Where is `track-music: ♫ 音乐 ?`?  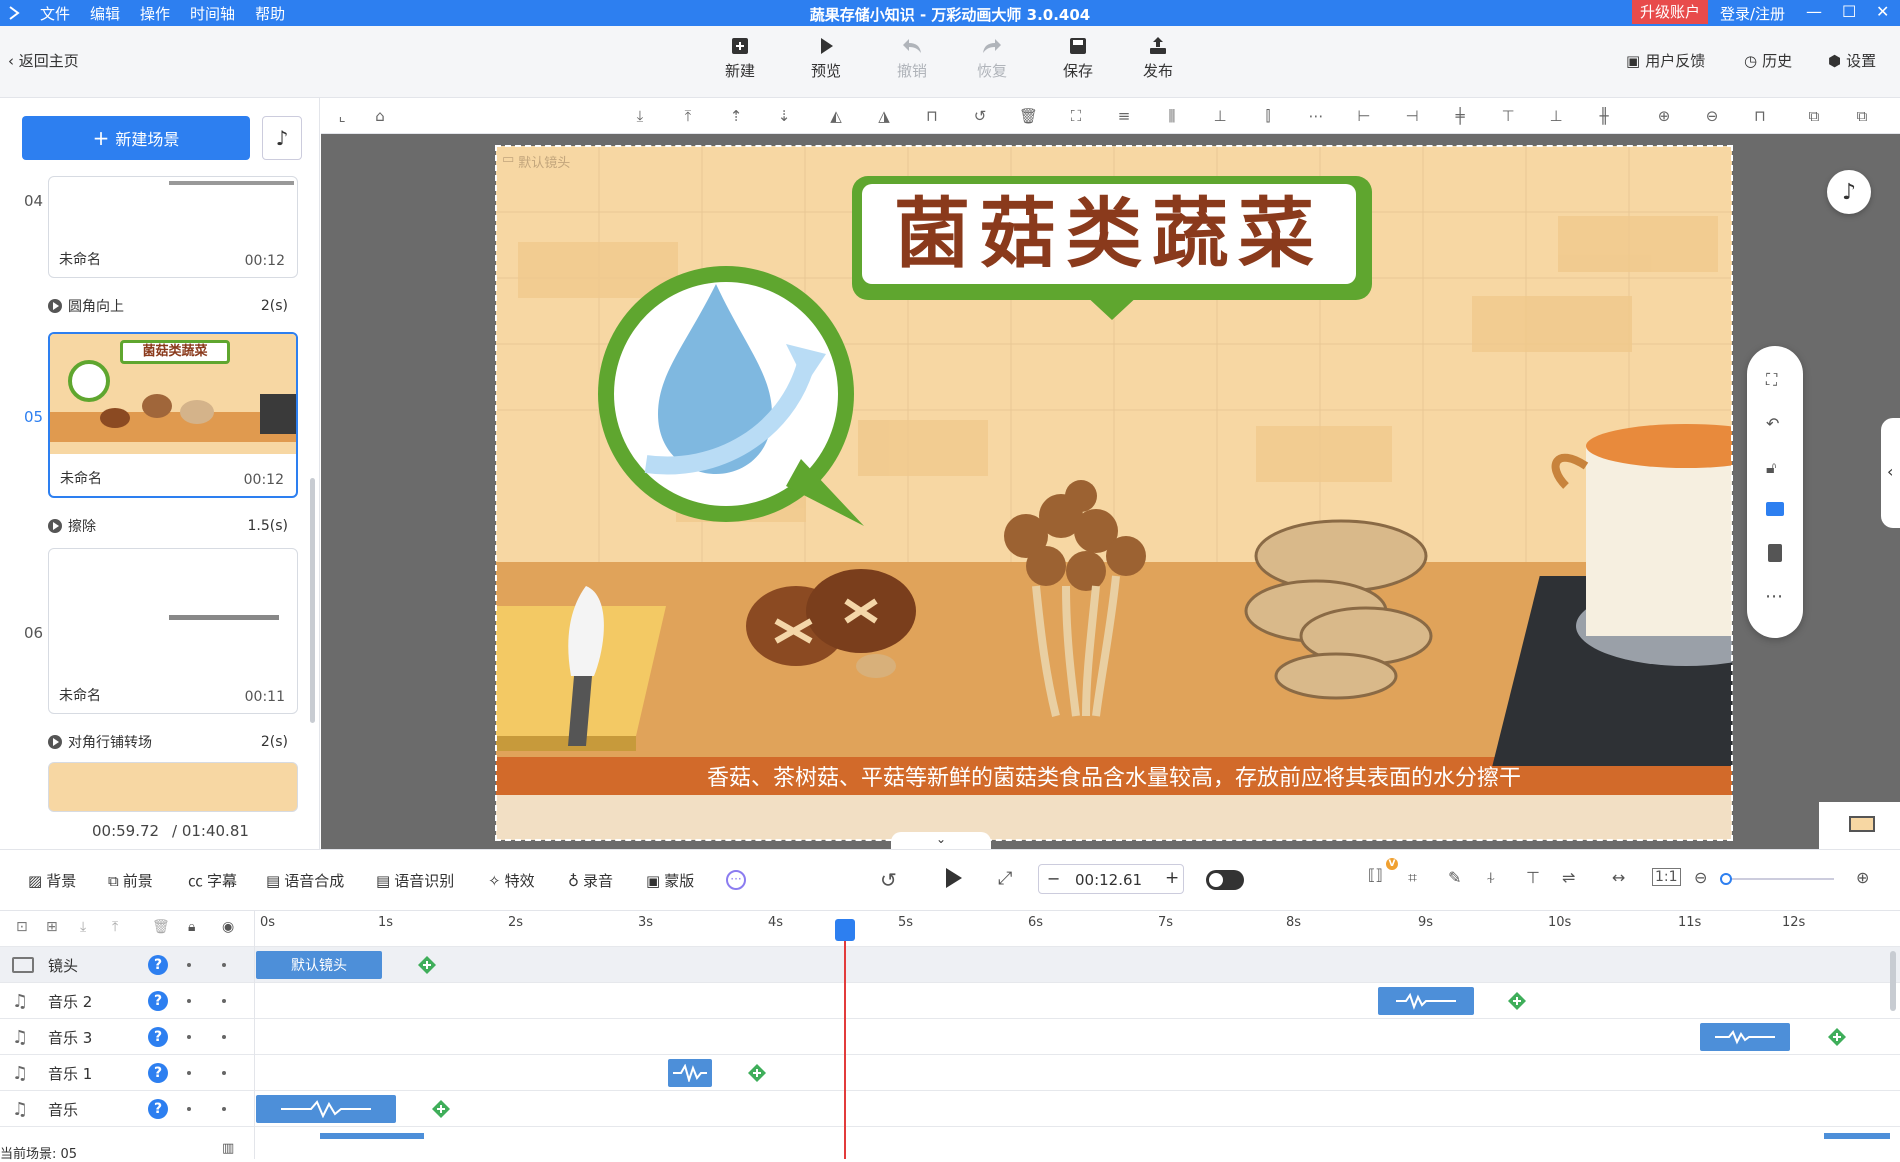 track-music: ♫ 音乐 ? is located at coordinates (950, 1109).